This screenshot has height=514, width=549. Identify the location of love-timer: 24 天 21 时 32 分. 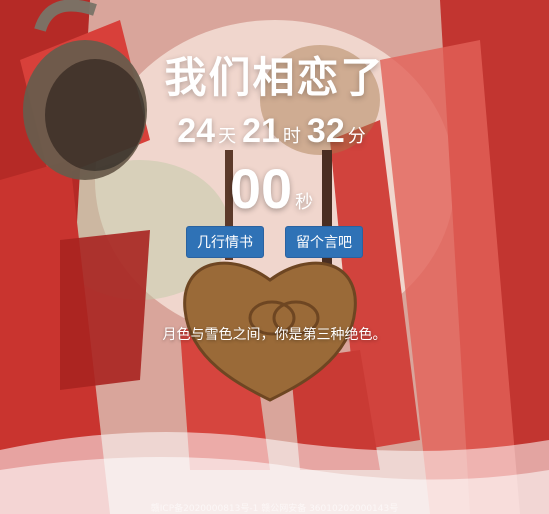
(274, 131).